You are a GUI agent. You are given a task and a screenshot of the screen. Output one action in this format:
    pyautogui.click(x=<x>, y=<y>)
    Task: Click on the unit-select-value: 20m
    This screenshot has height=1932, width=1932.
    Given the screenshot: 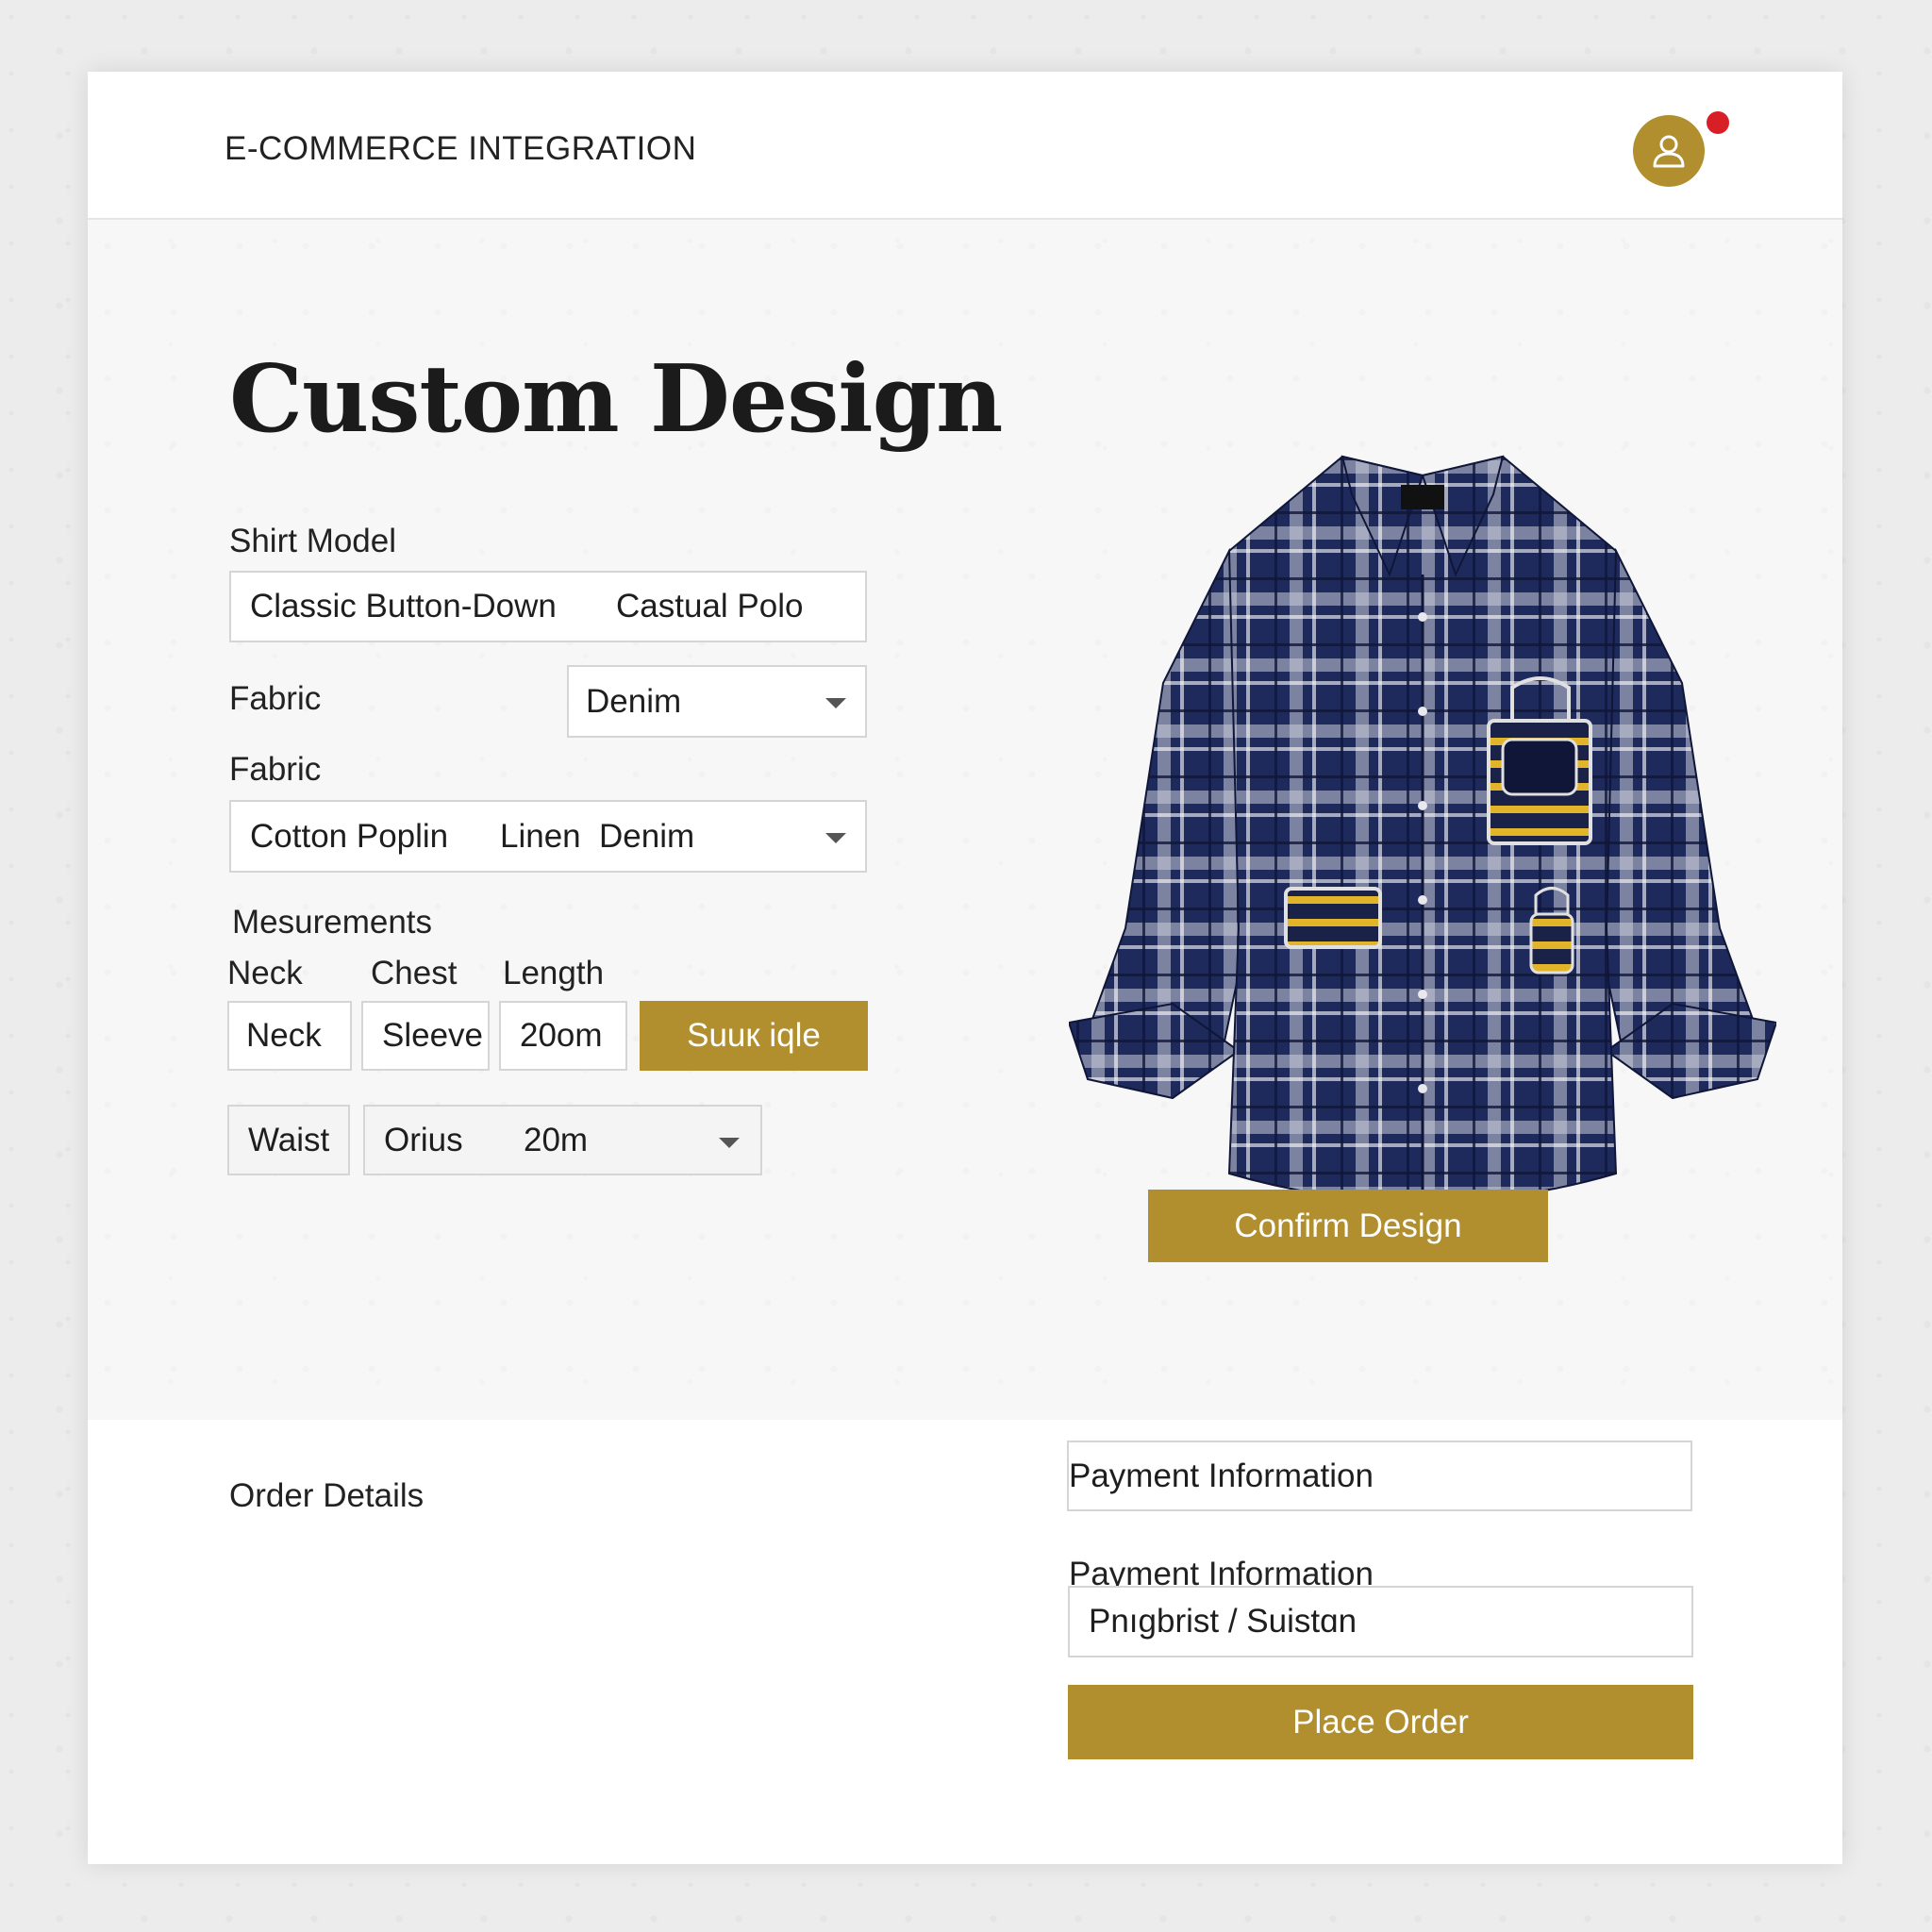 What is the action you would take?
    pyautogui.click(x=556, y=1140)
    